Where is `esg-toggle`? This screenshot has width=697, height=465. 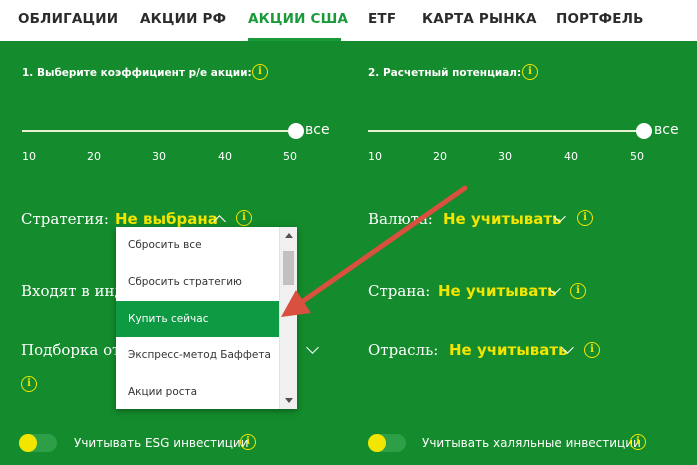
esg-toggle is located at coordinates (38, 443).